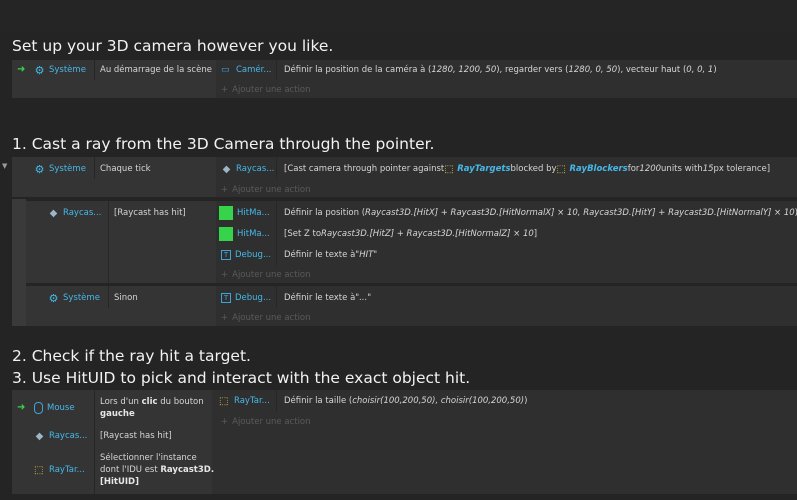 The image size is (797, 500). I want to click on sub2-condition: ⚙ Système, so click(74, 298).